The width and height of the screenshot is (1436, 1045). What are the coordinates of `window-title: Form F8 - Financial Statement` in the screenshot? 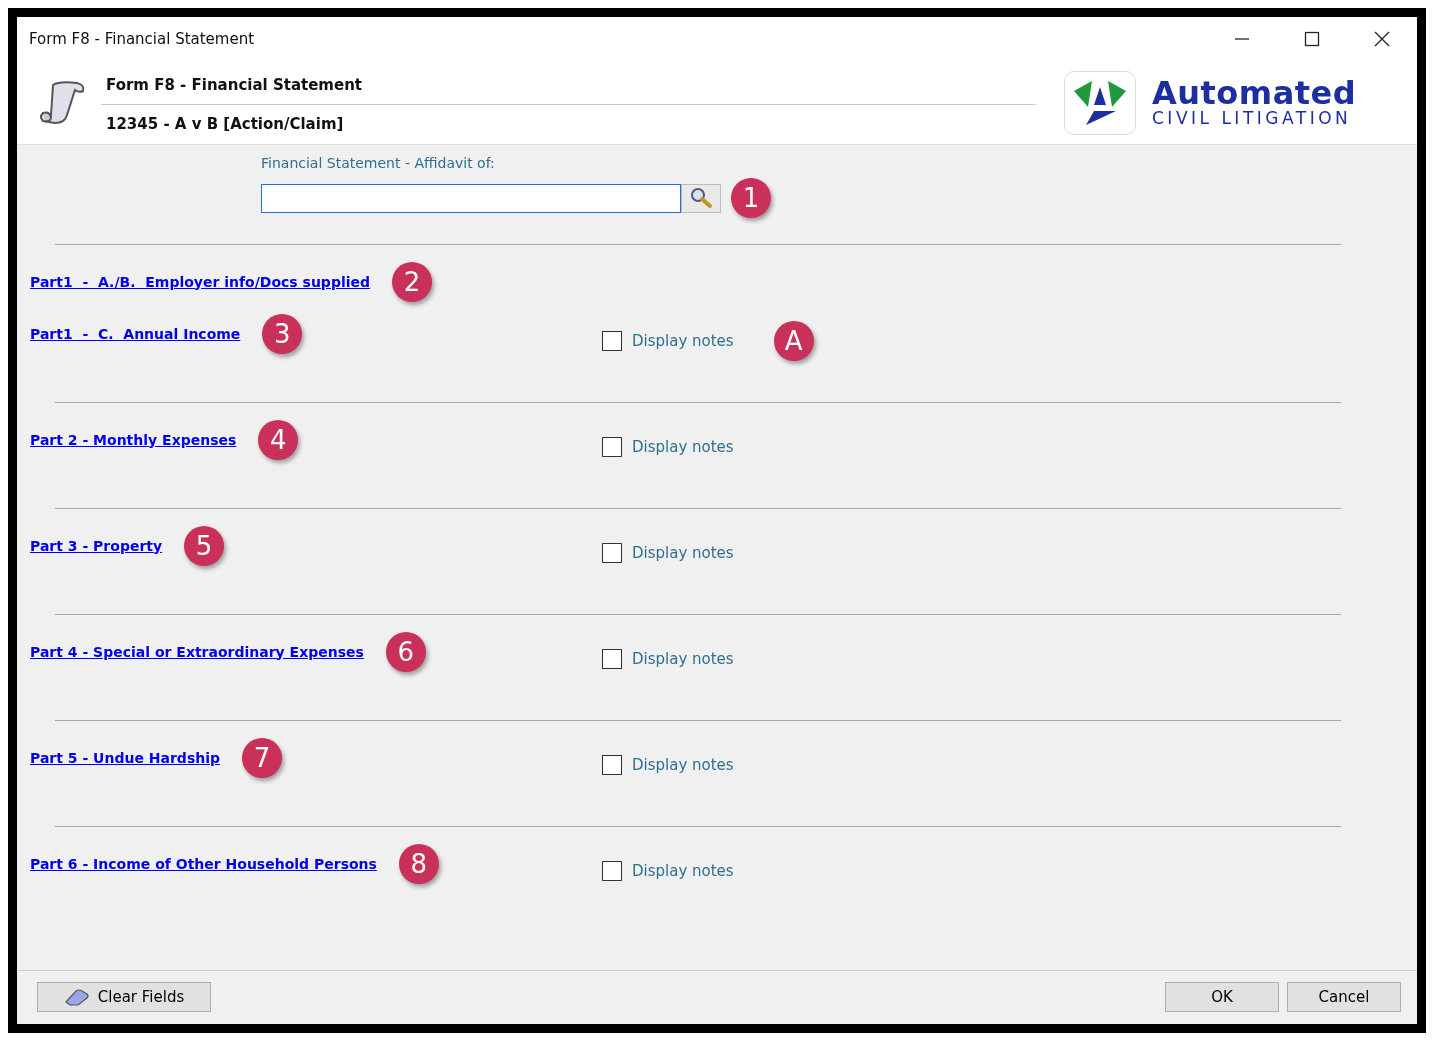 It's located at (142, 39).